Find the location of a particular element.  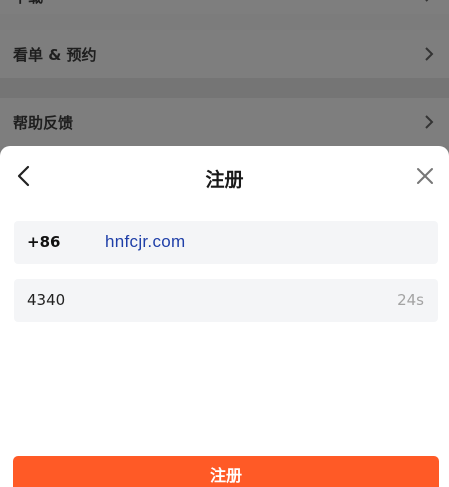

list-divider is located at coordinates (224, 88).